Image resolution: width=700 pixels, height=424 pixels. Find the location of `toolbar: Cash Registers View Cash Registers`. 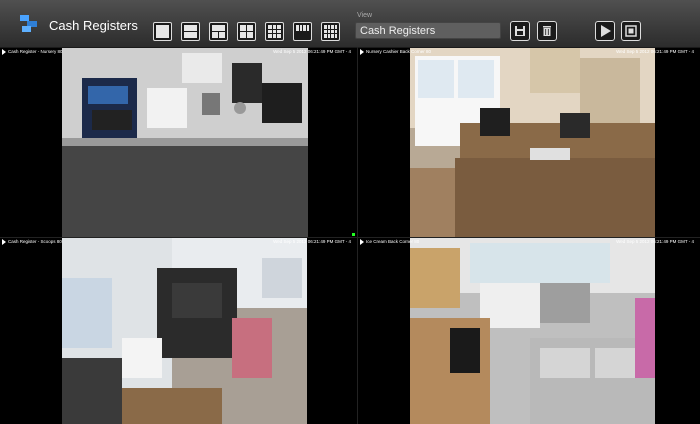

toolbar: Cash Registers View Cash Registers is located at coordinates (350, 24).